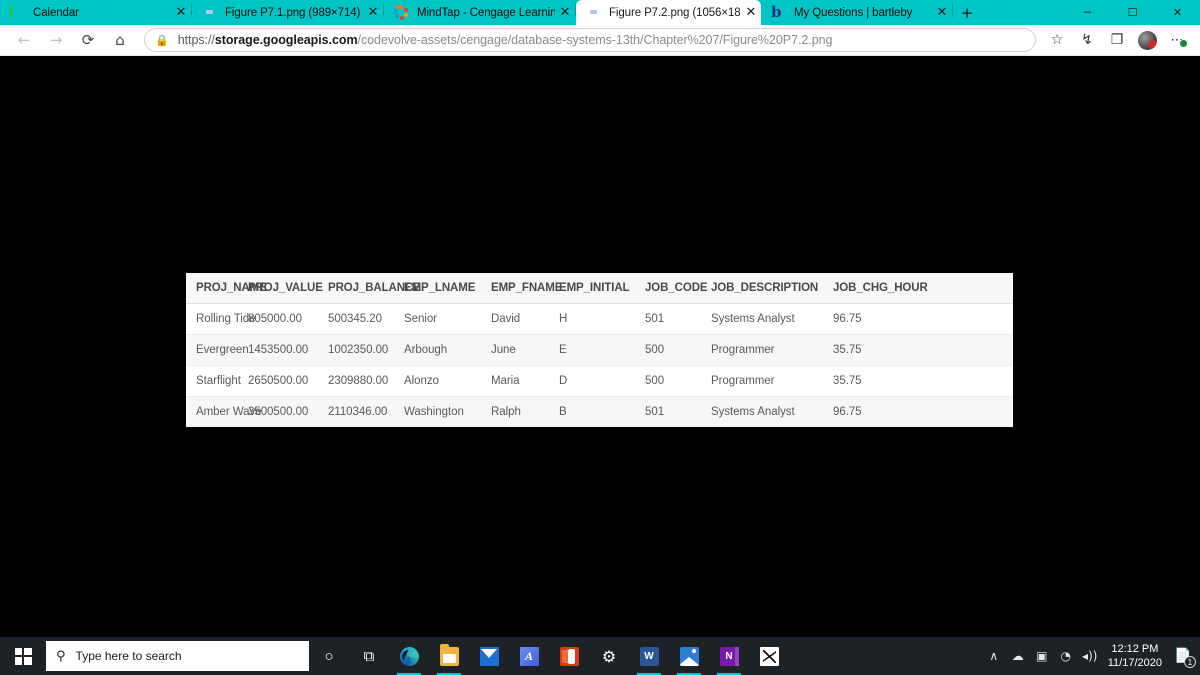 The width and height of the screenshot is (1200, 675). I want to click on favorites-bar-icon: ↯, so click(1087, 40).